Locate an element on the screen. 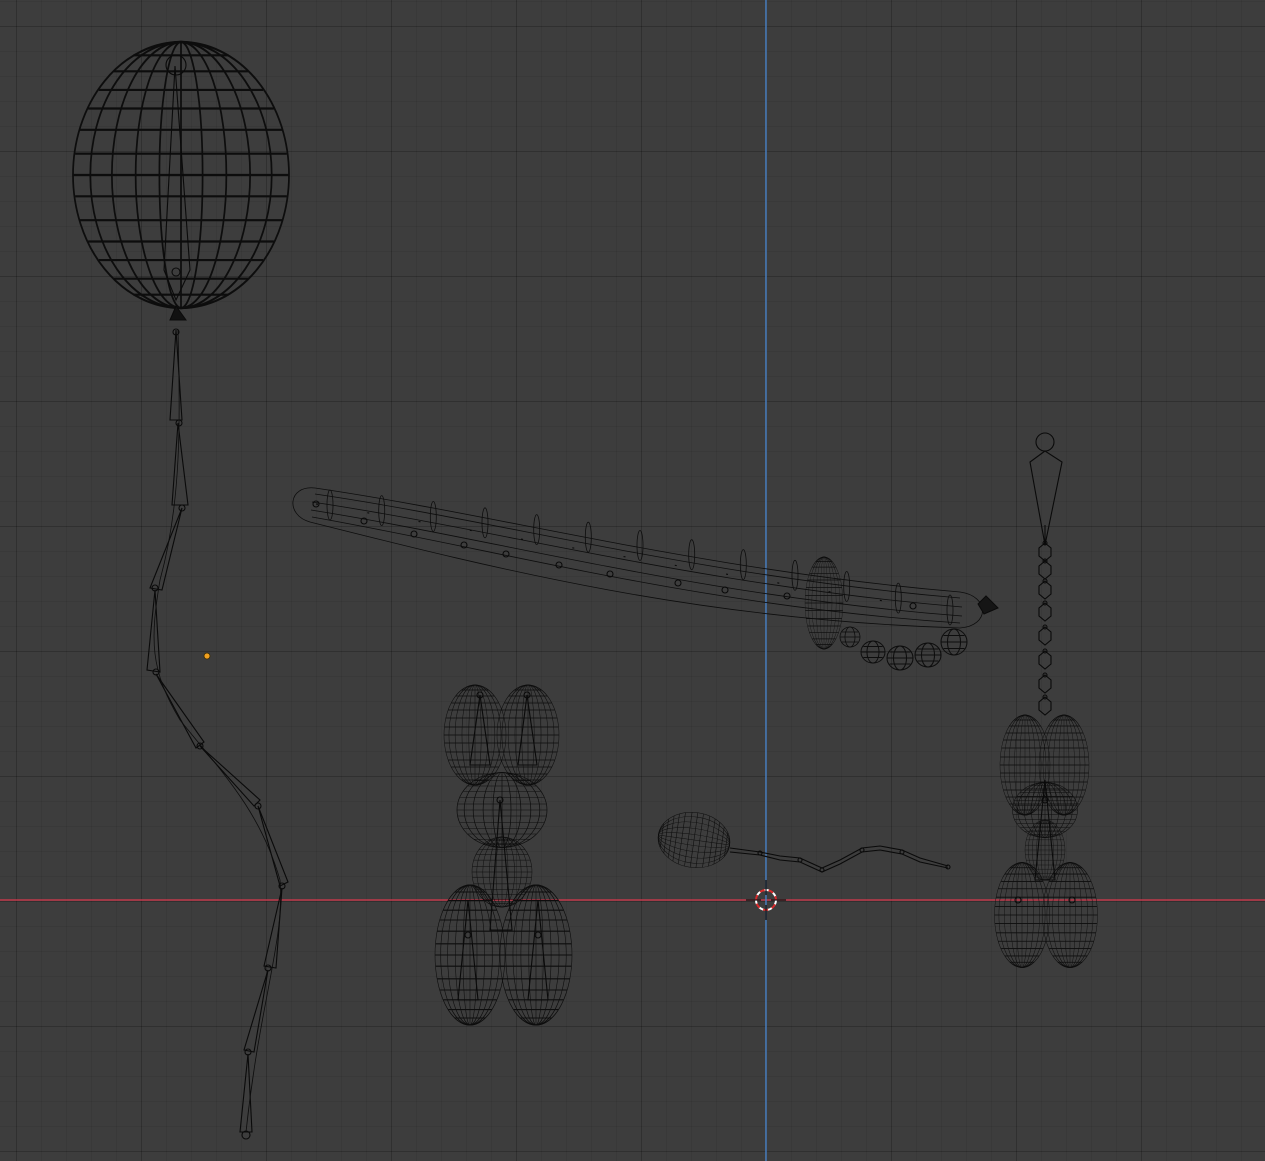 The image size is (1265, 1161). object-balloon-animal-side-view is located at coordinates (1046, 700).